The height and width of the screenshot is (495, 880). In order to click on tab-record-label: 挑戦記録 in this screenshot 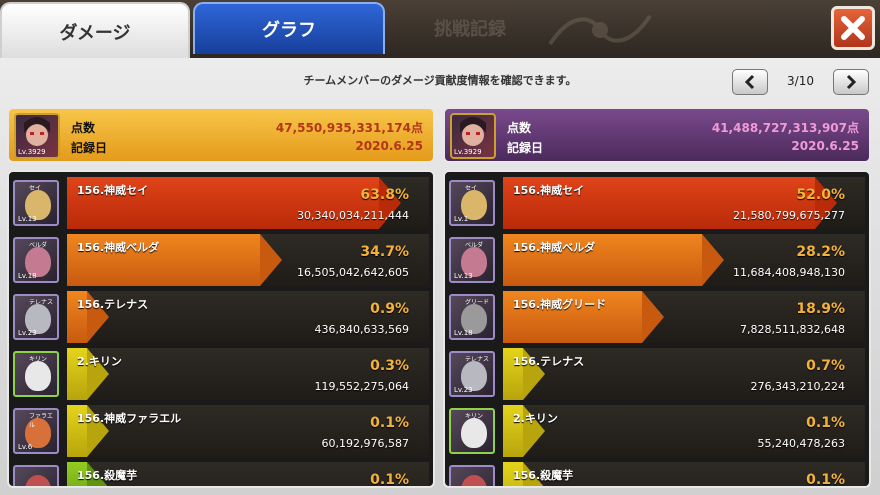, I will do `click(470, 29)`.